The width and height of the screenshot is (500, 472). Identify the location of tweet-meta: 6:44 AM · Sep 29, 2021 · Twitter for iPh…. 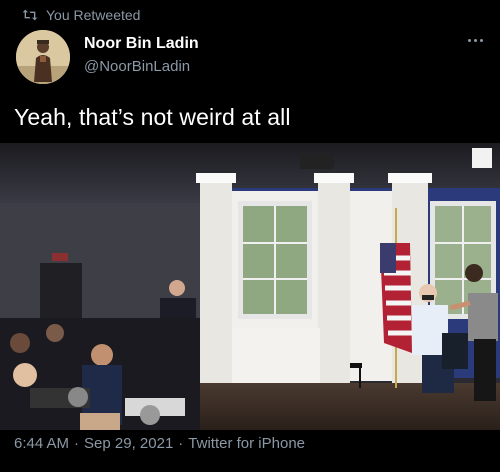
(159, 443).